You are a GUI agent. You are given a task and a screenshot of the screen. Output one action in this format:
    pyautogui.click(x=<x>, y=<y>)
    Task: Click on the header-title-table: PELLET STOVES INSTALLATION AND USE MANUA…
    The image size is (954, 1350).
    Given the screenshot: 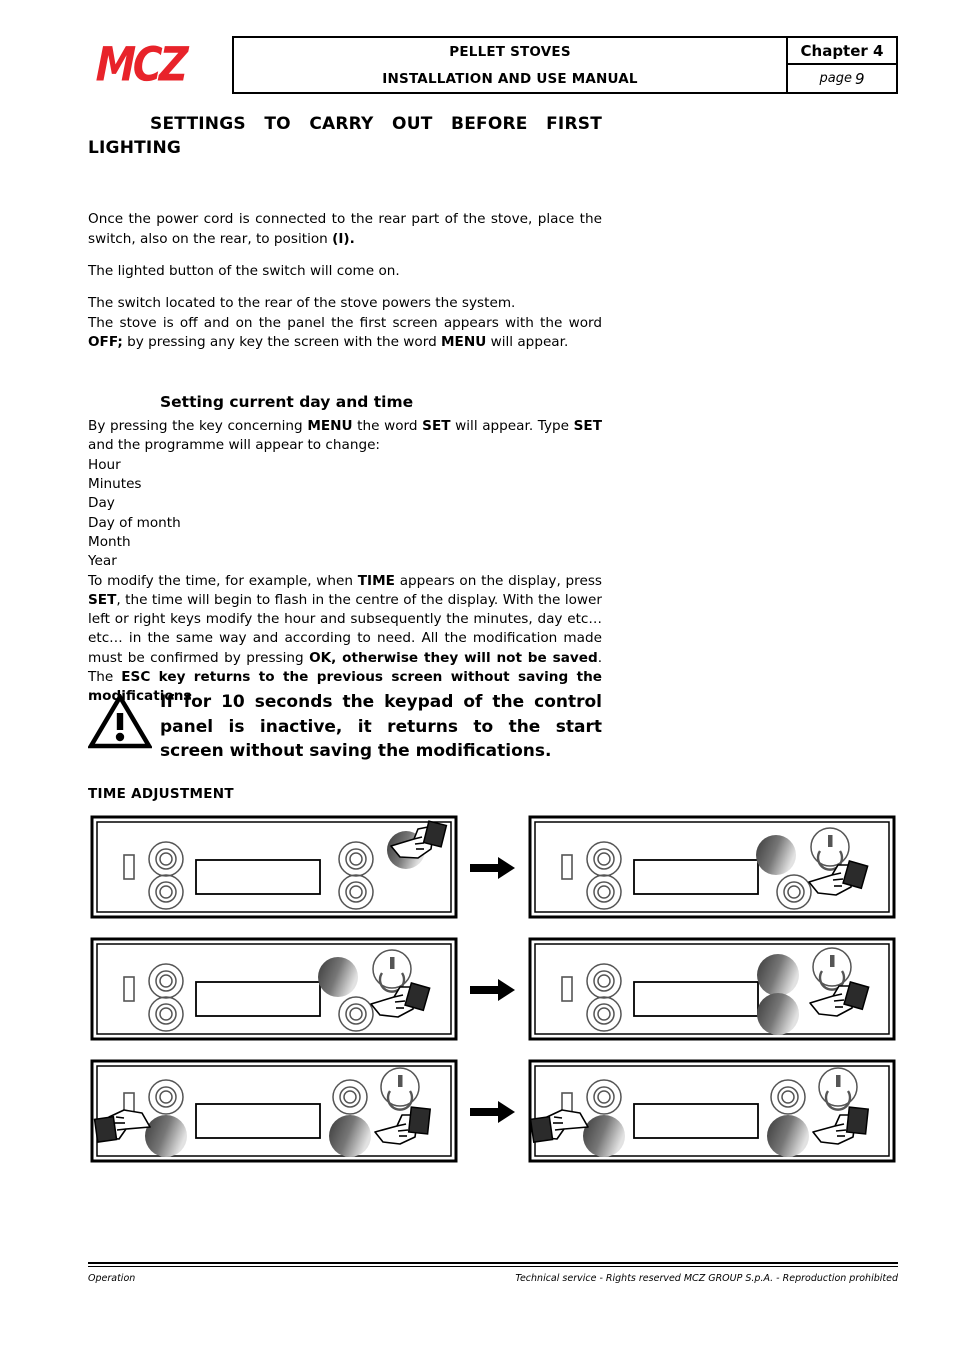 What is the action you would take?
    pyautogui.click(x=565, y=65)
    